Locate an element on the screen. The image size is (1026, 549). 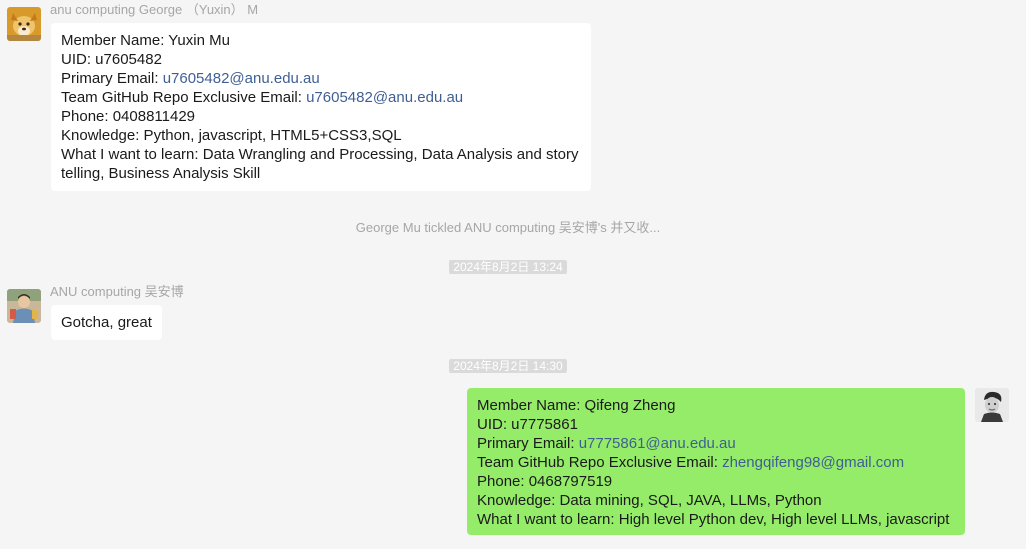
timestamp-row: 2024年8月2日 13:24 is located at coordinates (508, 267).